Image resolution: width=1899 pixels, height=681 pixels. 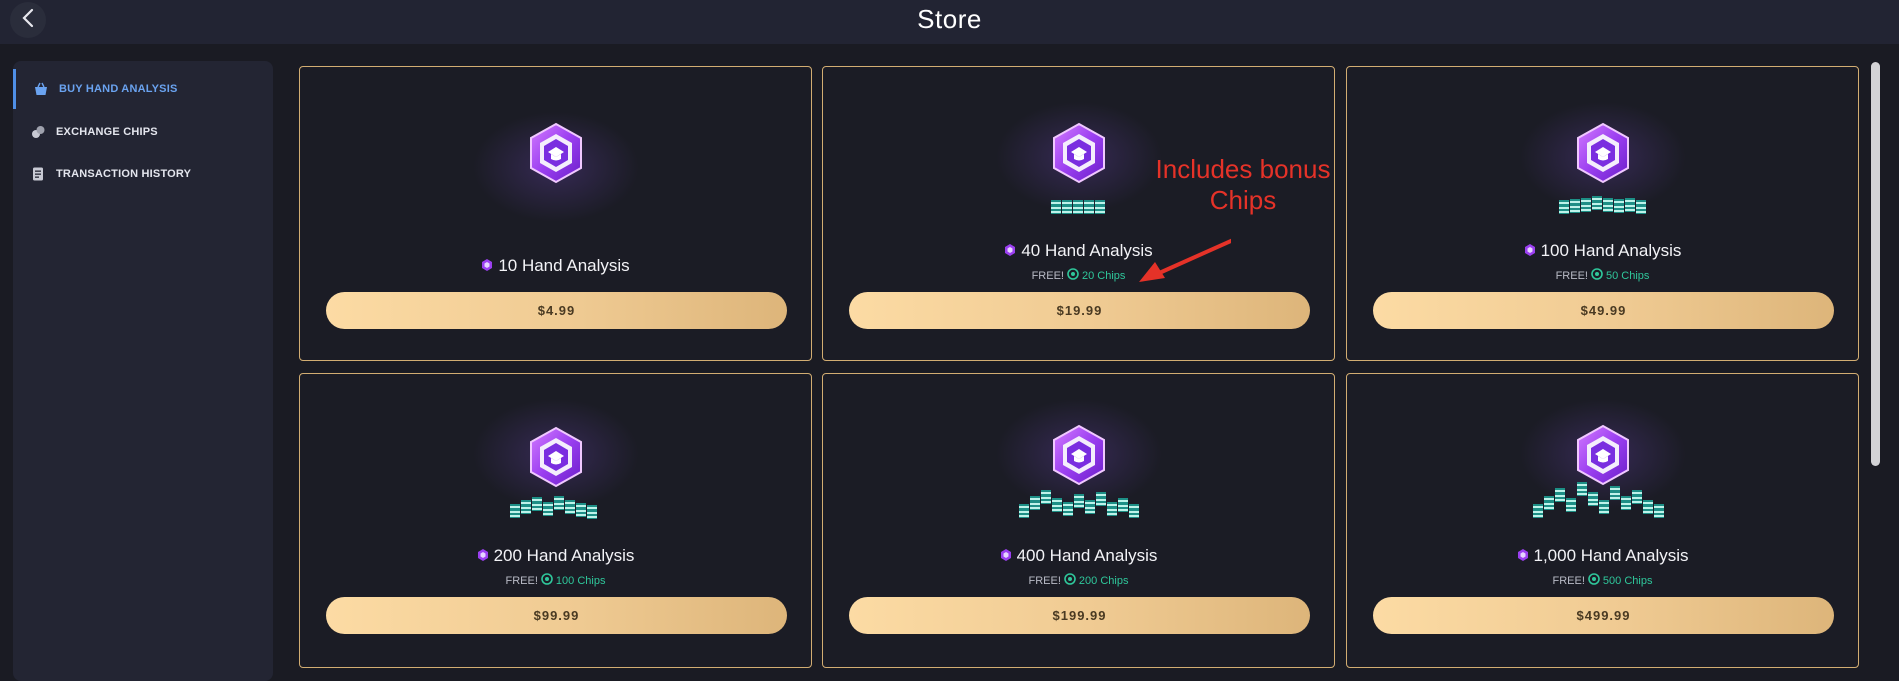 I want to click on sidebar-item-transaction-history: TRANSACTION HISTORY, so click(x=143, y=174).